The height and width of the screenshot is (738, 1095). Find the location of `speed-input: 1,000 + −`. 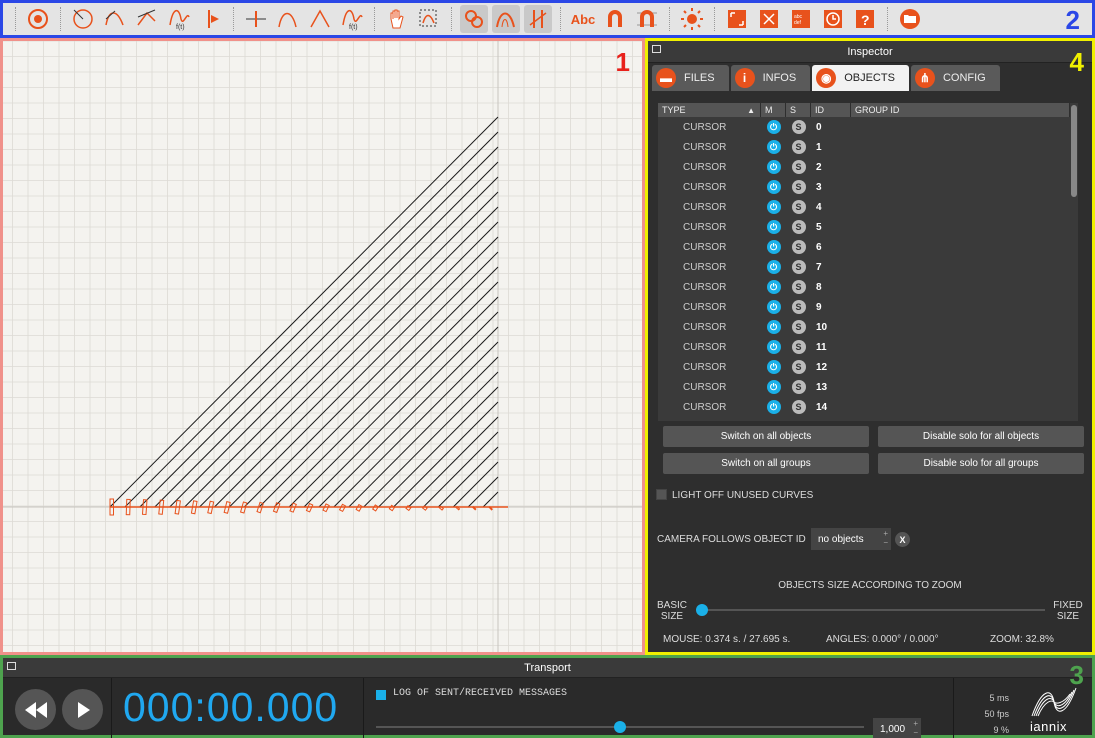

speed-input: 1,000 + − is located at coordinates (897, 728).